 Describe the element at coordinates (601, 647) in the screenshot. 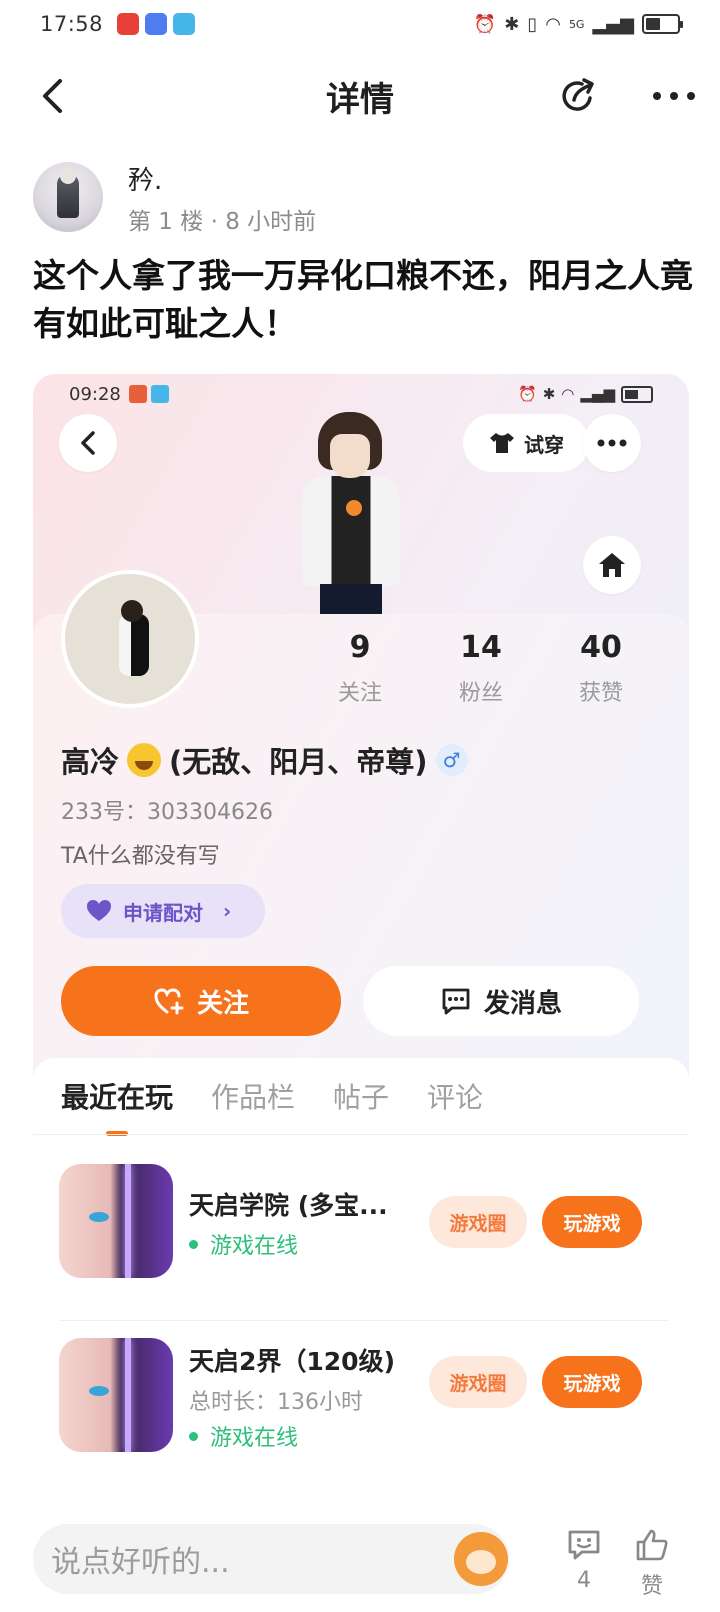

I see `stat-value: 40` at that location.